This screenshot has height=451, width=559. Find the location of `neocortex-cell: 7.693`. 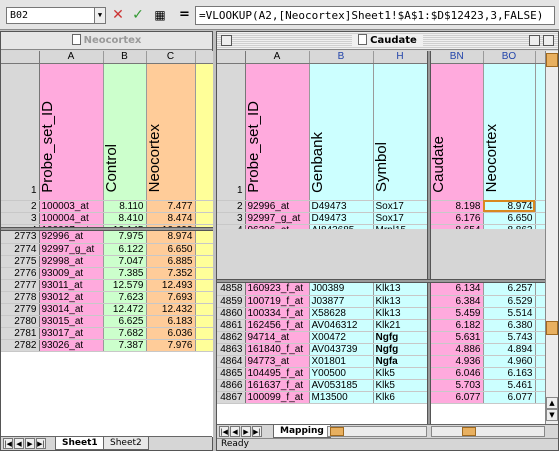

neocortex-cell: 7.693 is located at coordinates (171, 297).